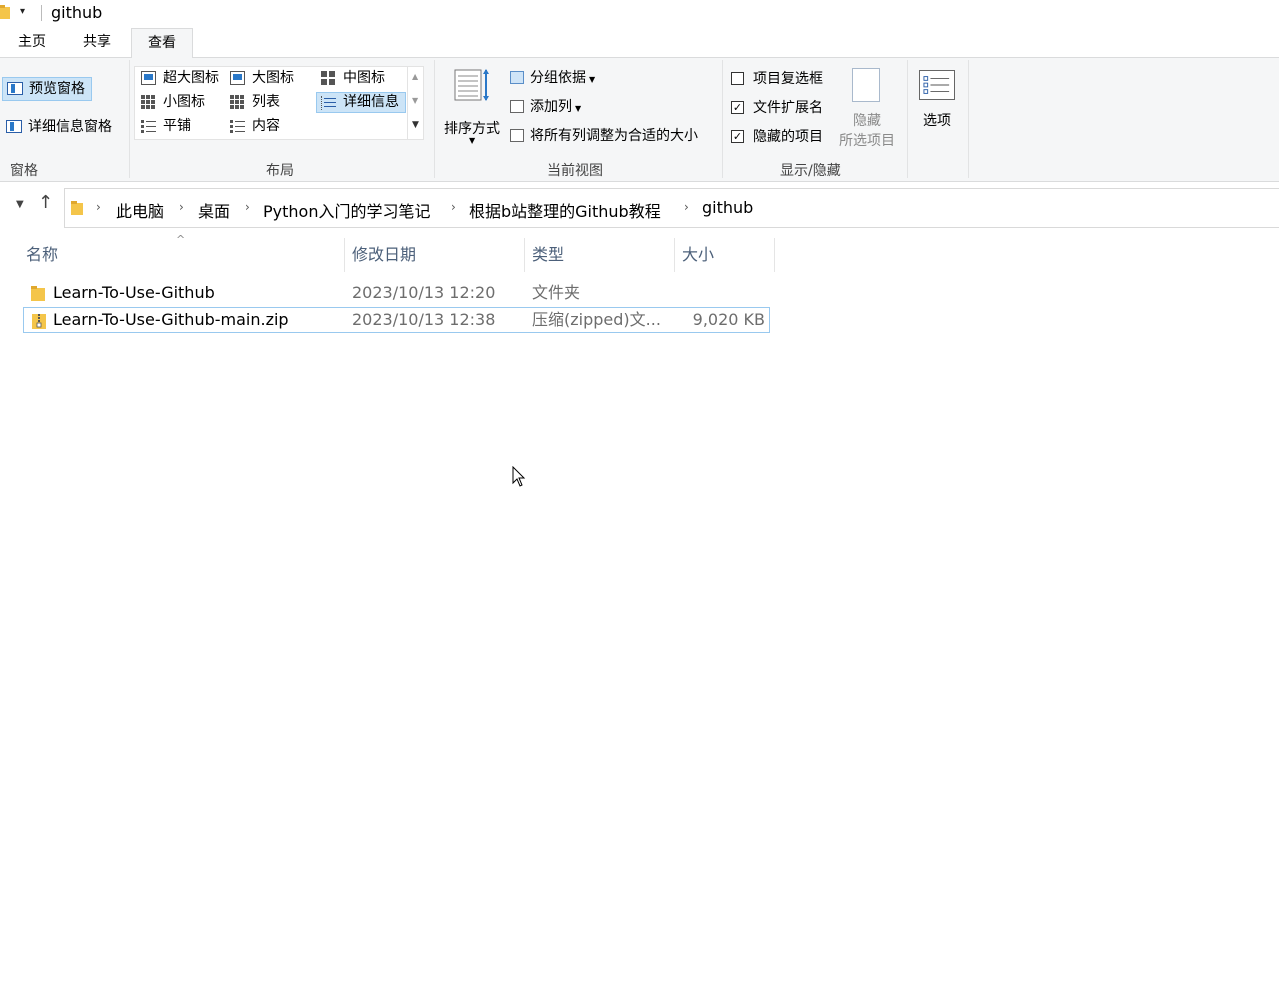 The image size is (1279, 999). What do you see at coordinates (237, 78) in the screenshot?
I see `large-icons-icon` at bounding box center [237, 78].